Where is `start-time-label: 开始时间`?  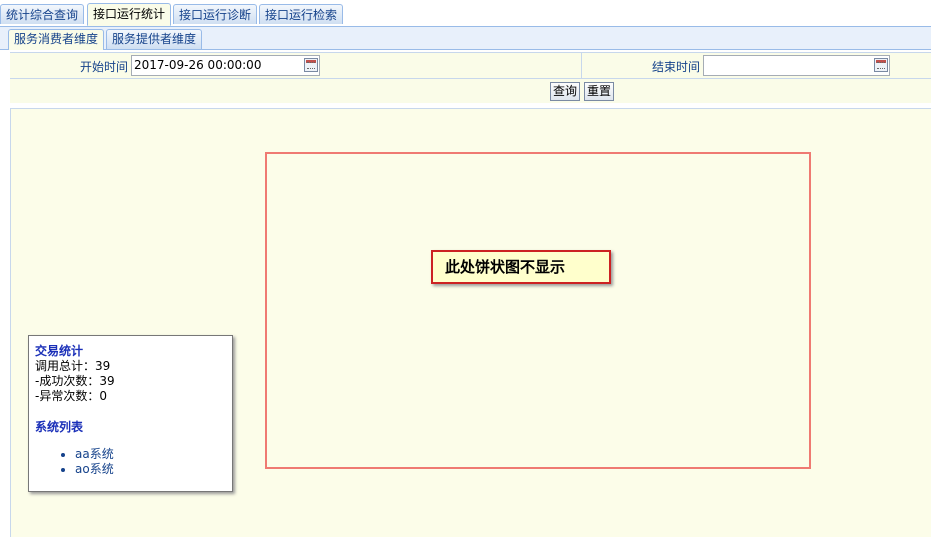 start-time-label: 开始时间 is located at coordinates (103, 67).